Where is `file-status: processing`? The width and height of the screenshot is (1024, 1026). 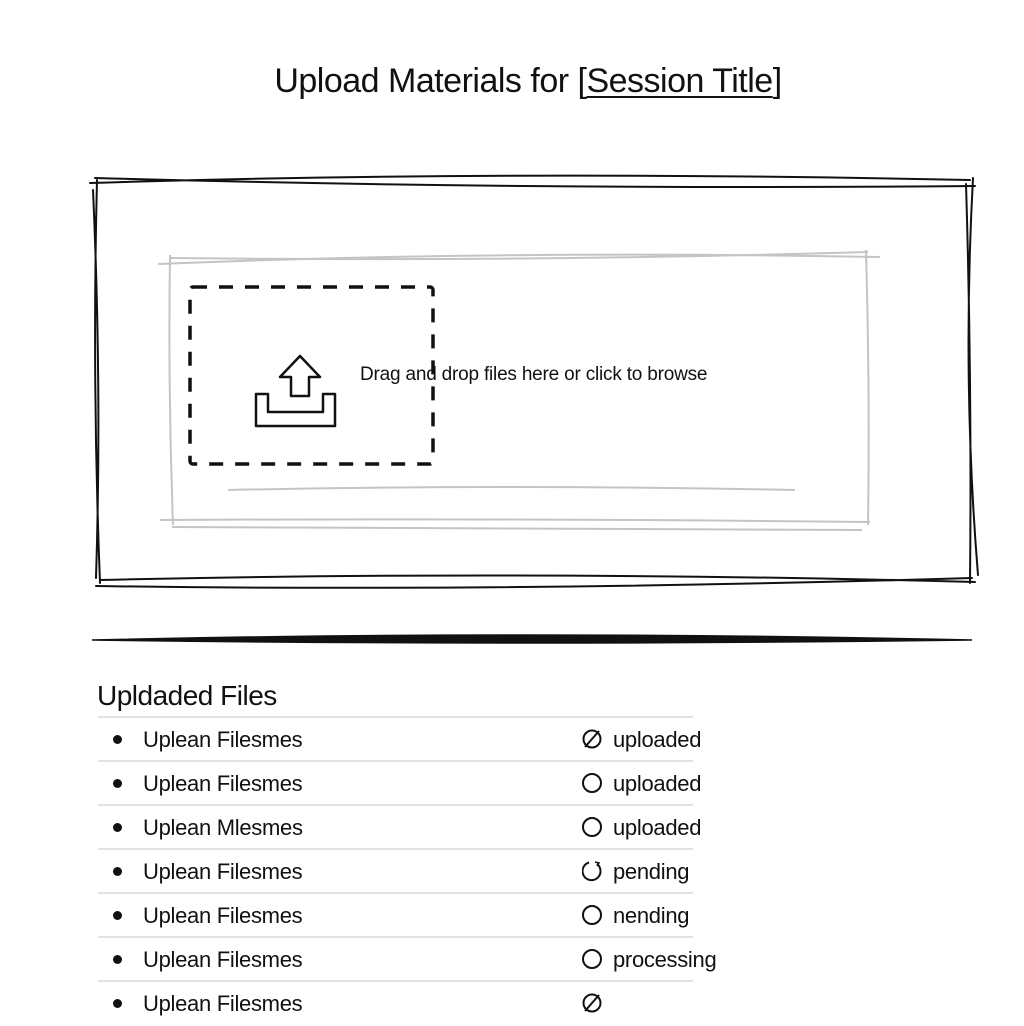
file-status: processing is located at coordinates (665, 959).